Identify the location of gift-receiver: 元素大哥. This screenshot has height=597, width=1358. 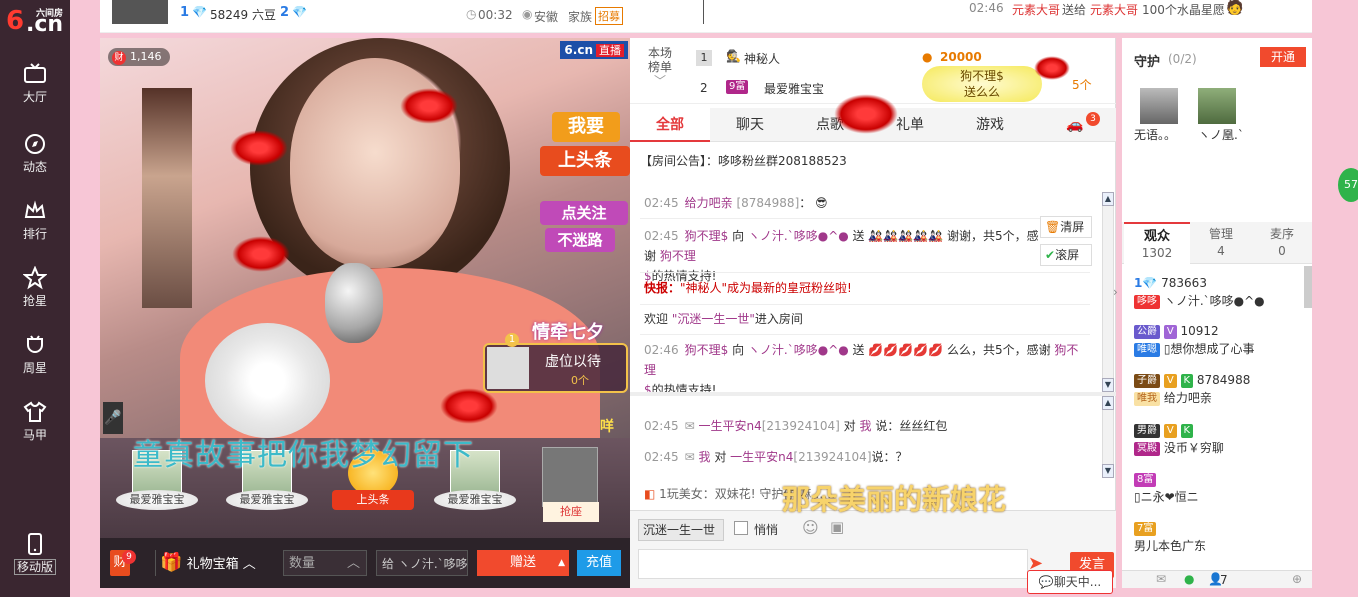
(1114, 9).